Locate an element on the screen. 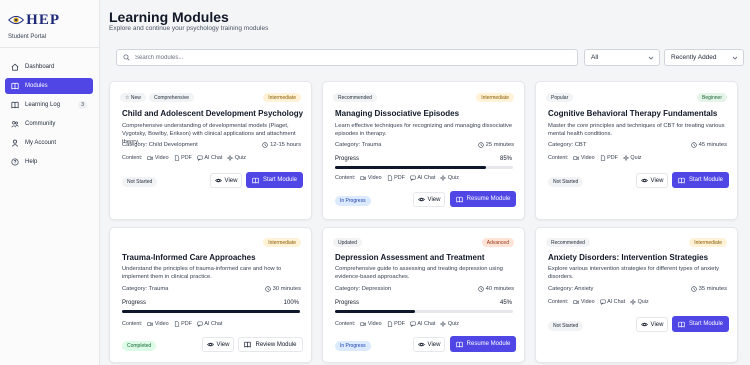 The image size is (750, 365). module-title: Trauma-Informed Care Approaches is located at coordinates (189, 257).